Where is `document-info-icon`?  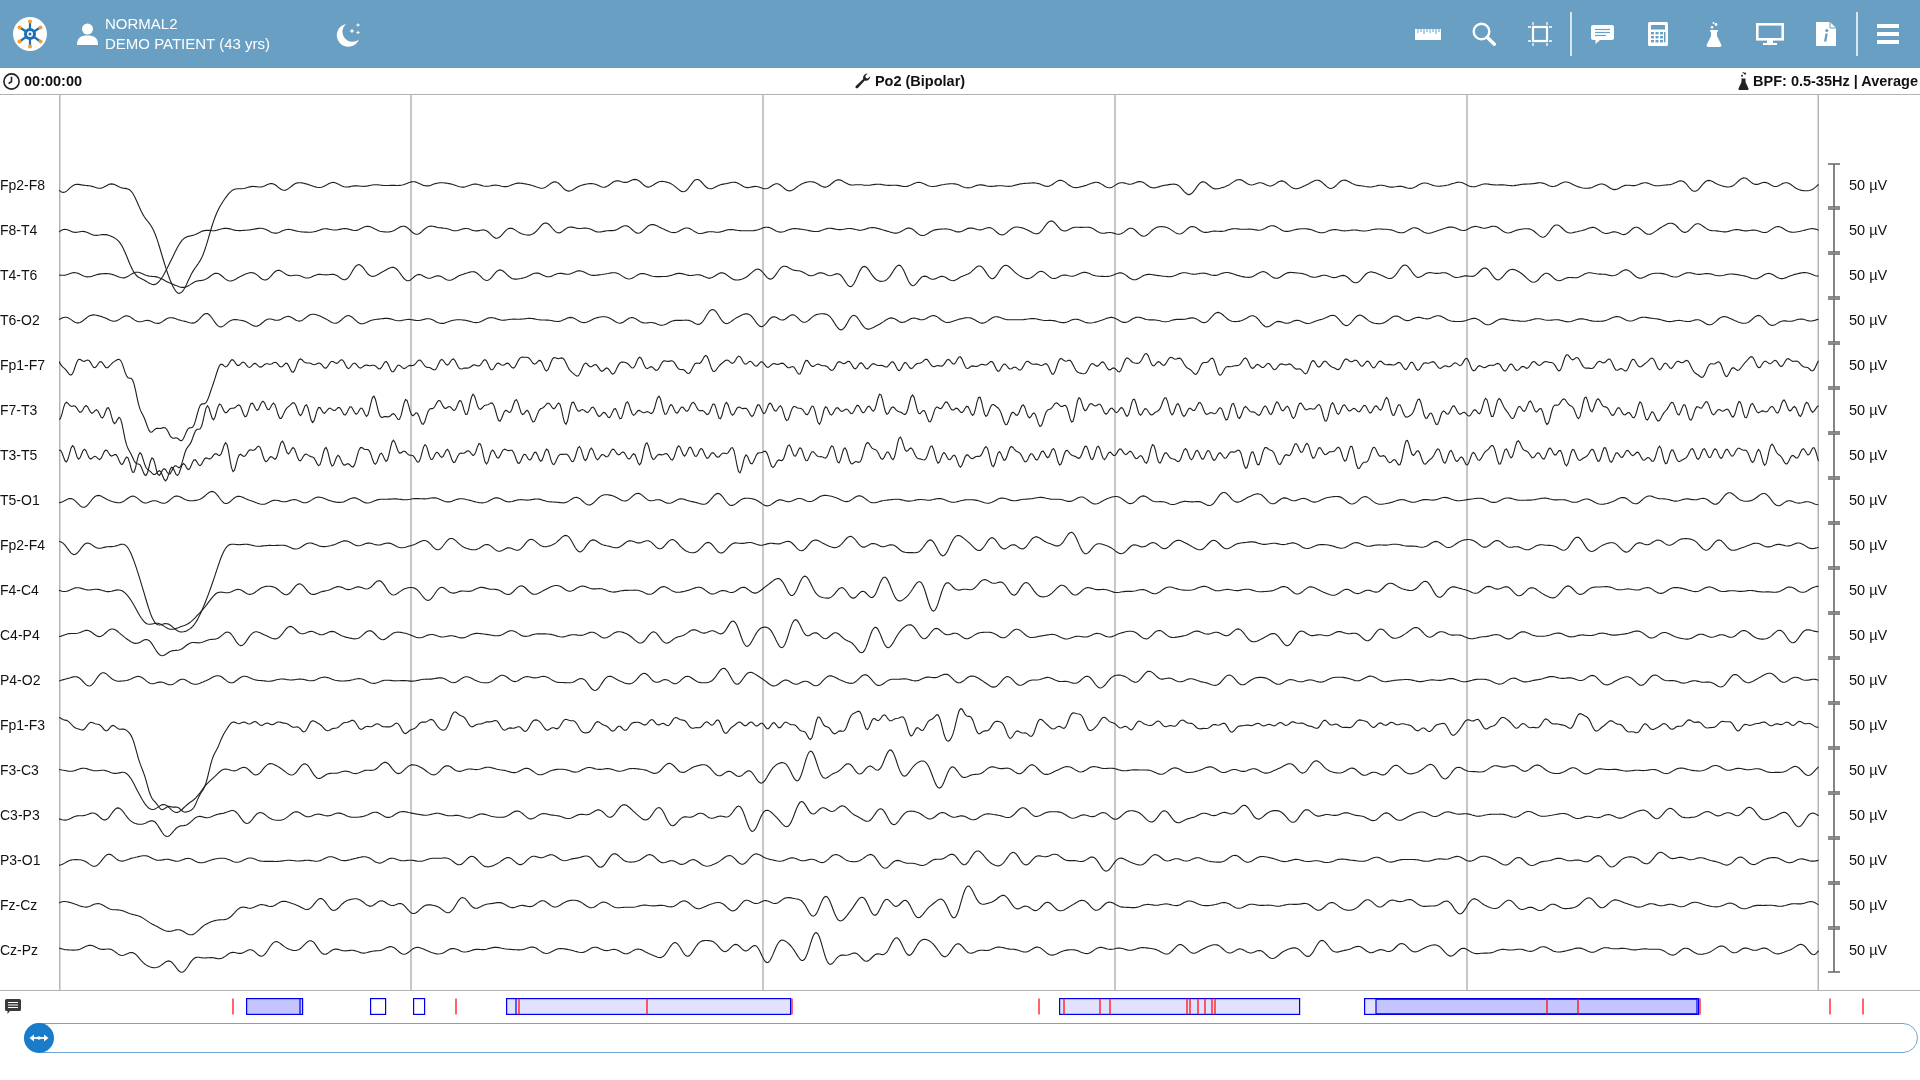 document-info-icon is located at coordinates (1826, 34).